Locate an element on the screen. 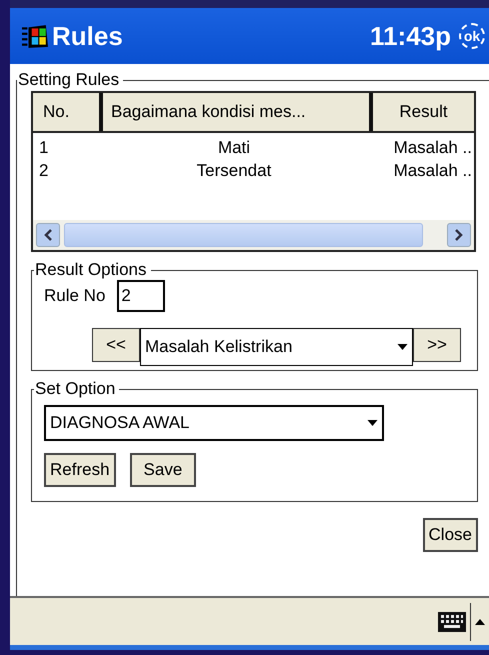 The width and height of the screenshot is (489, 655). table-cell-text: Tersendat is located at coordinates (234, 171).